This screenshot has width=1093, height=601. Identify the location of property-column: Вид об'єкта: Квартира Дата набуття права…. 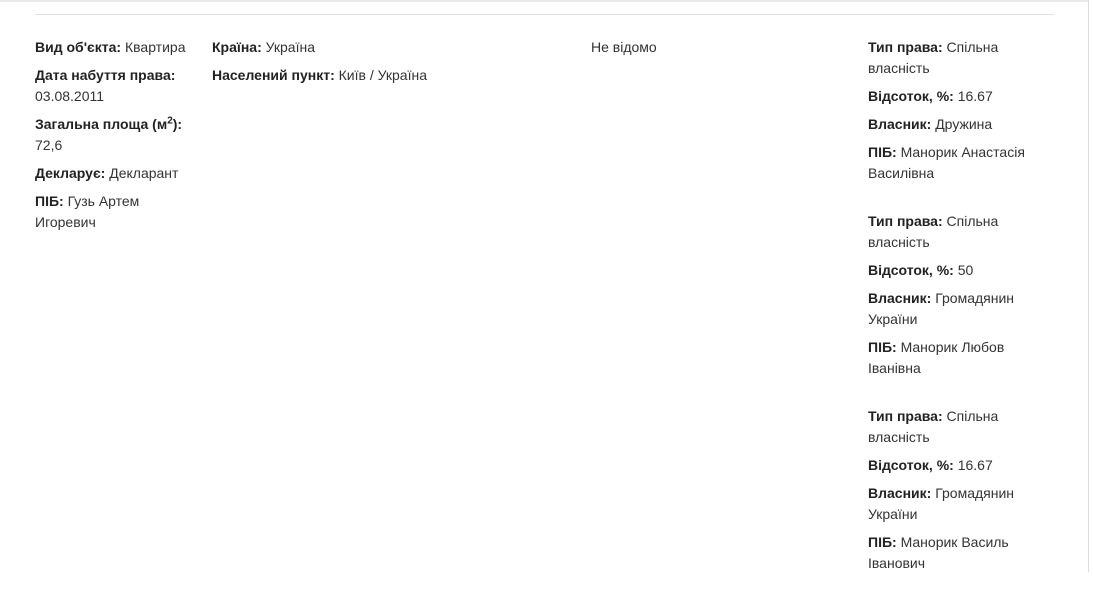
(115, 138).